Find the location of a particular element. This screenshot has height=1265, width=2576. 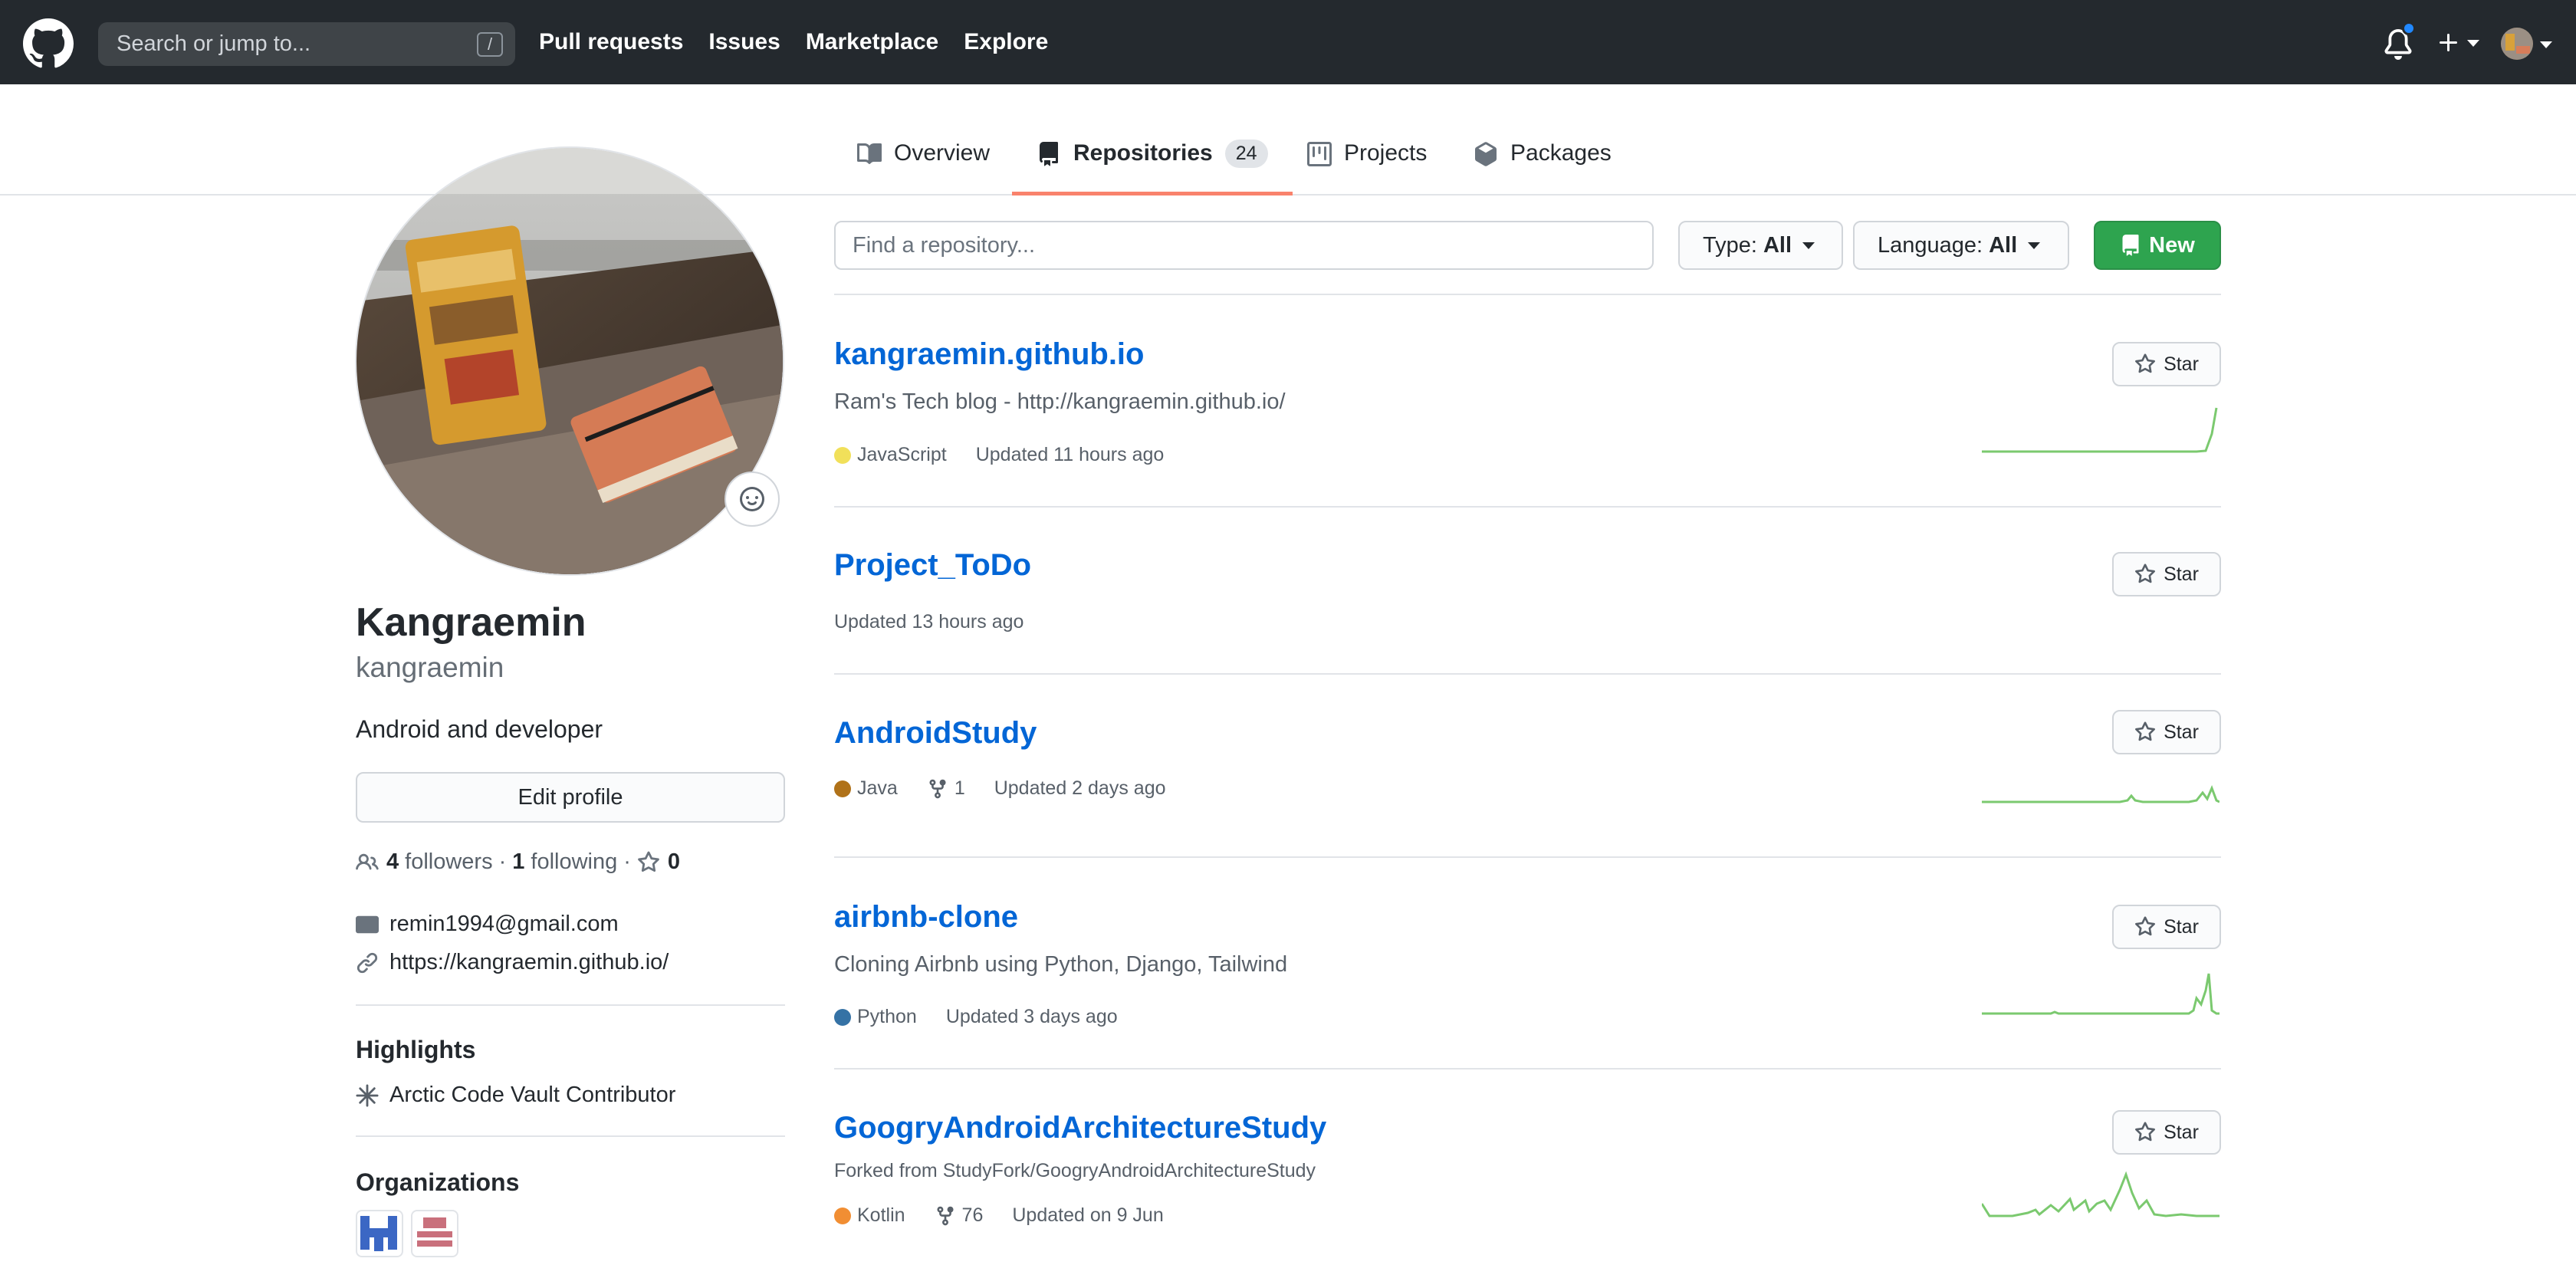

smiley-icon is located at coordinates (752, 499).